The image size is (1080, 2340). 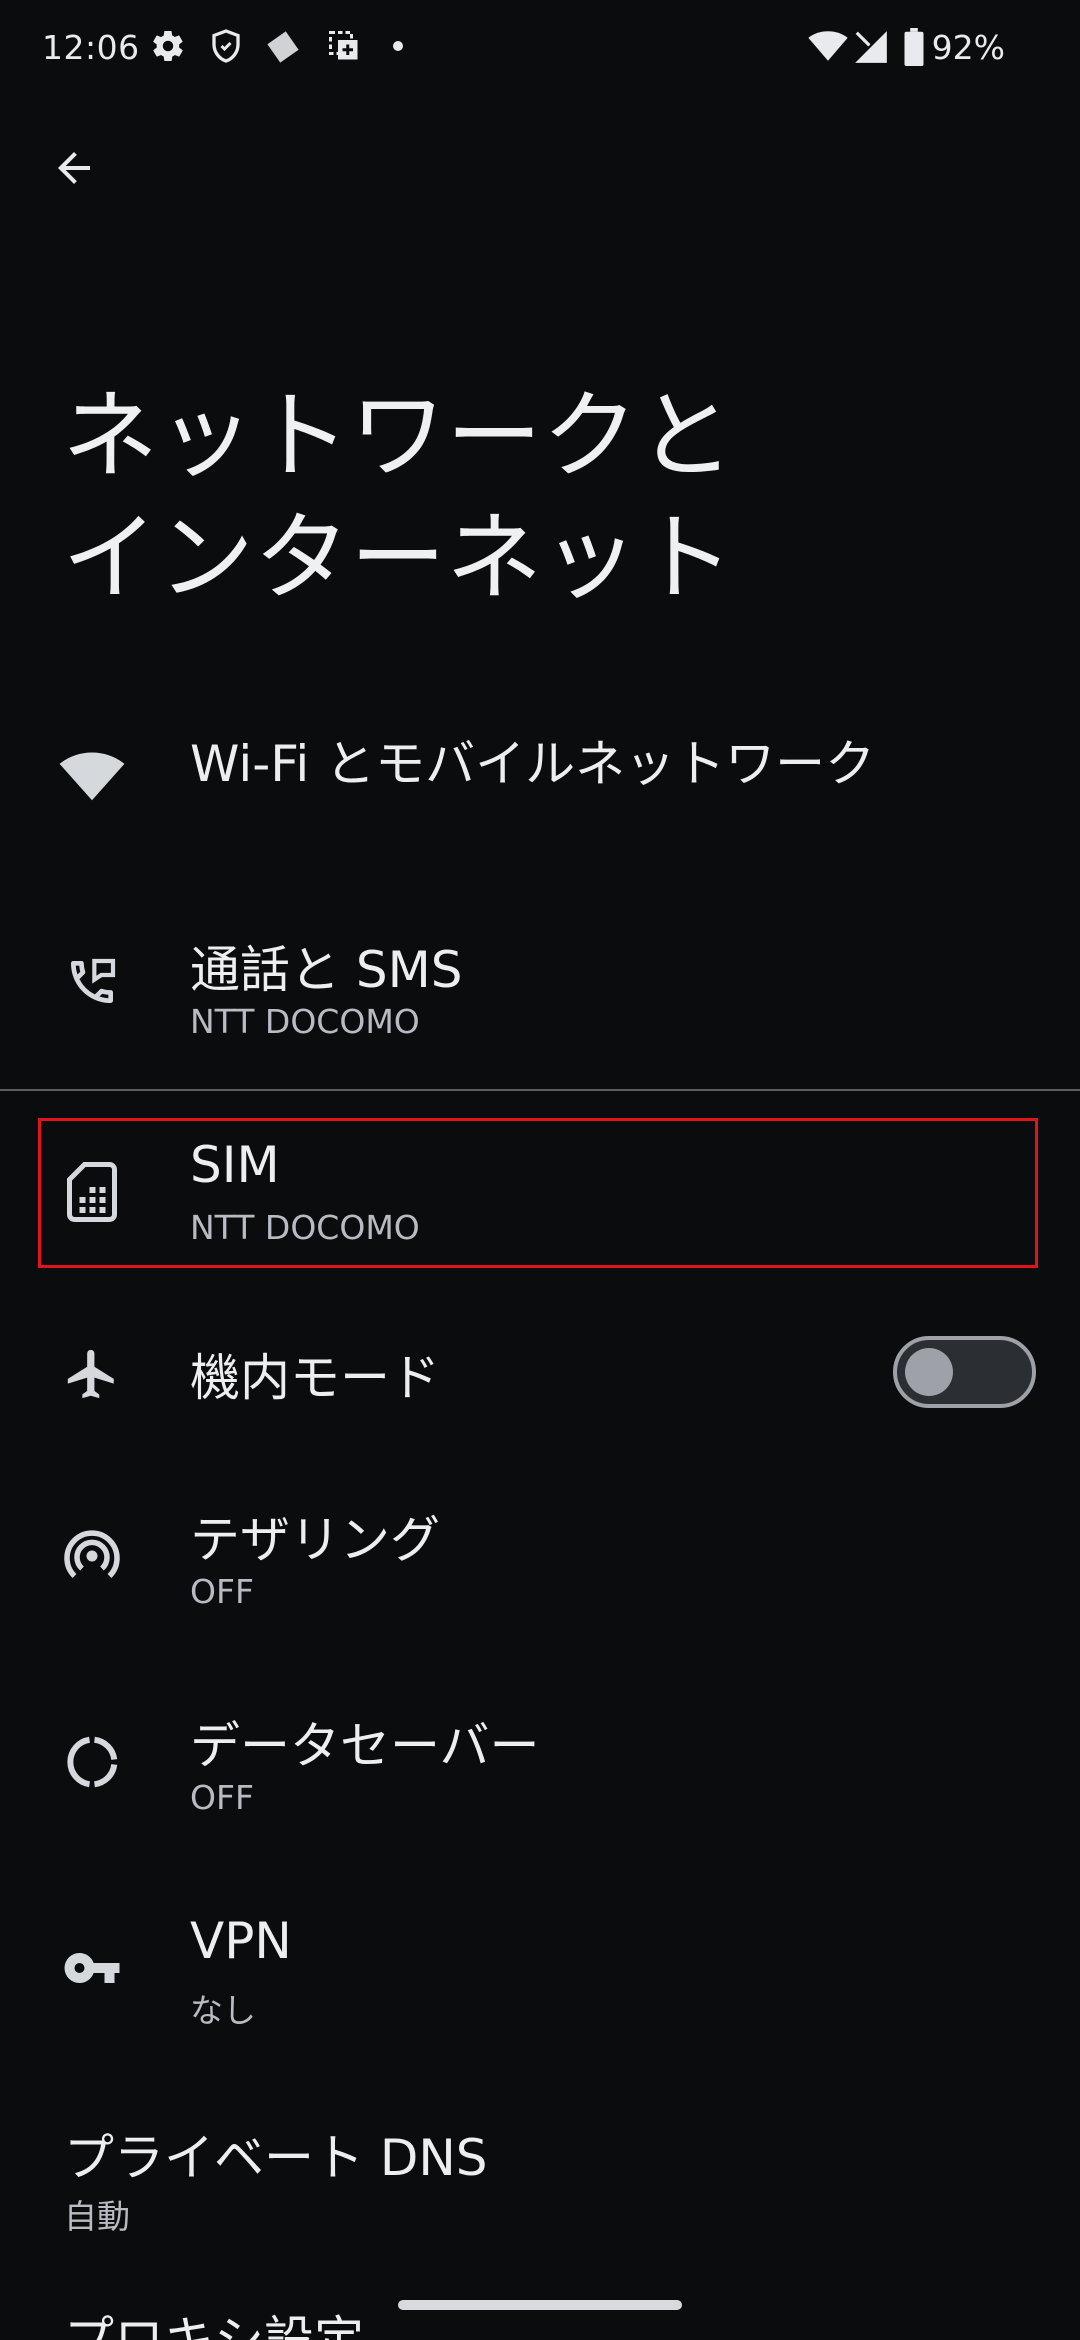 What do you see at coordinates (398, 436) in the screenshot?
I see `page-title-line-1: ネットワークと` at bounding box center [398, 436].